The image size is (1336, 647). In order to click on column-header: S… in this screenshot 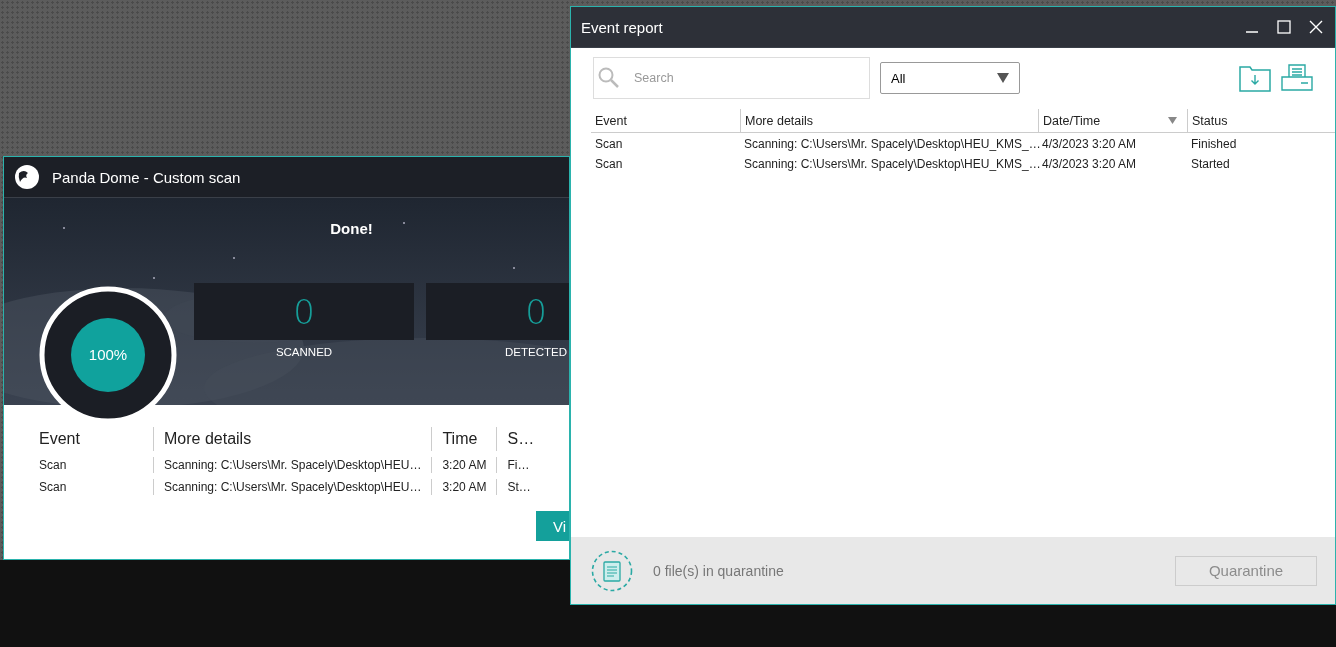, I will do `click(520, 439)`.